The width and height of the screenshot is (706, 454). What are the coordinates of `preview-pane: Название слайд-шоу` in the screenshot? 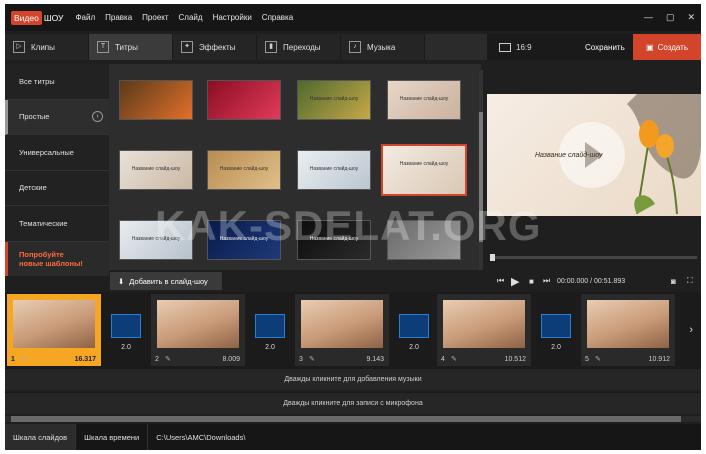 It's located at (594, 155).